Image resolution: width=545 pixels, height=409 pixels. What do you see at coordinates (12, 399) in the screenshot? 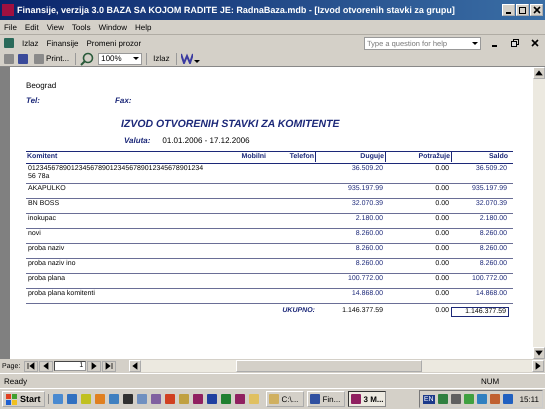
I see `windows-flag-icon` at bounding box center [12, 399].